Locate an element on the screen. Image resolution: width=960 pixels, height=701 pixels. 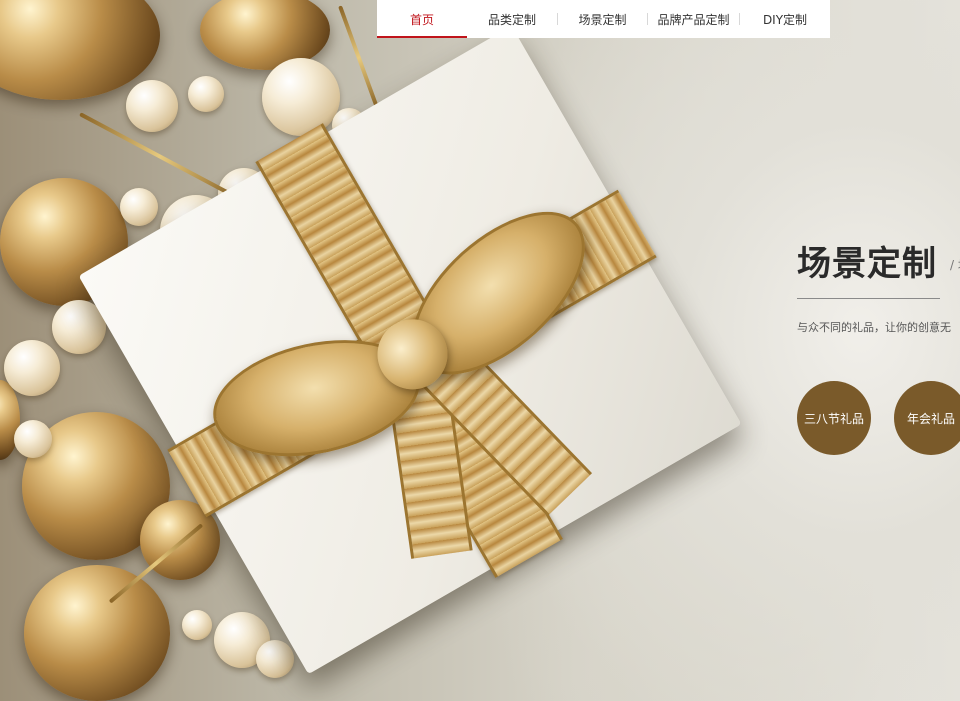
top-nav: 首页 品类定制 场景定制 品牌产品定制 DIY定制 is located at coordinates (603, 19).